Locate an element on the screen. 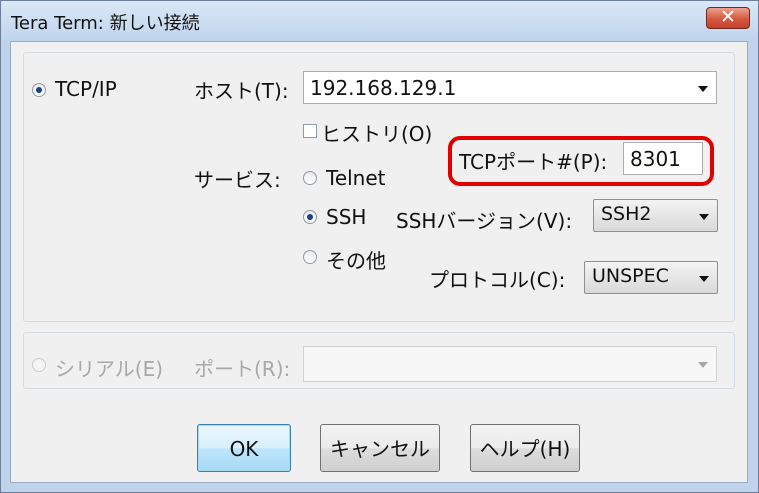 The height and width of the screenshot is (493, 759). ssh-version-label: SSHバージョン(V): is located at coordinates (484, 221).